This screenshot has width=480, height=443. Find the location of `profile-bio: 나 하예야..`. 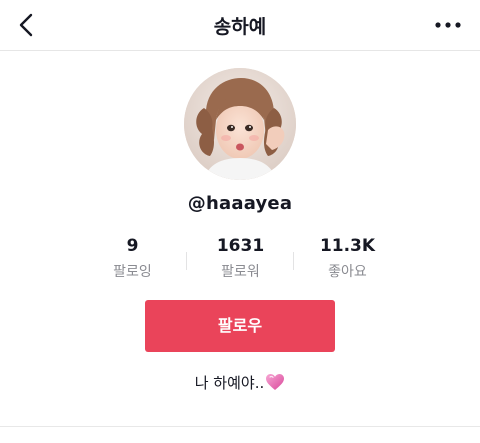

profile-bio: 나 하예야.. is located at coordinates (240, 383).